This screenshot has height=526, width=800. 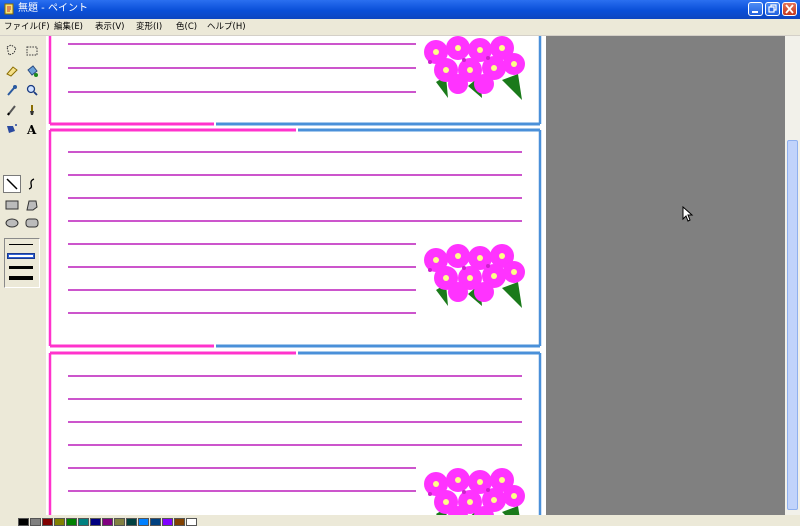 I want to click on rect-select-icon, so click(x=32, y=51).